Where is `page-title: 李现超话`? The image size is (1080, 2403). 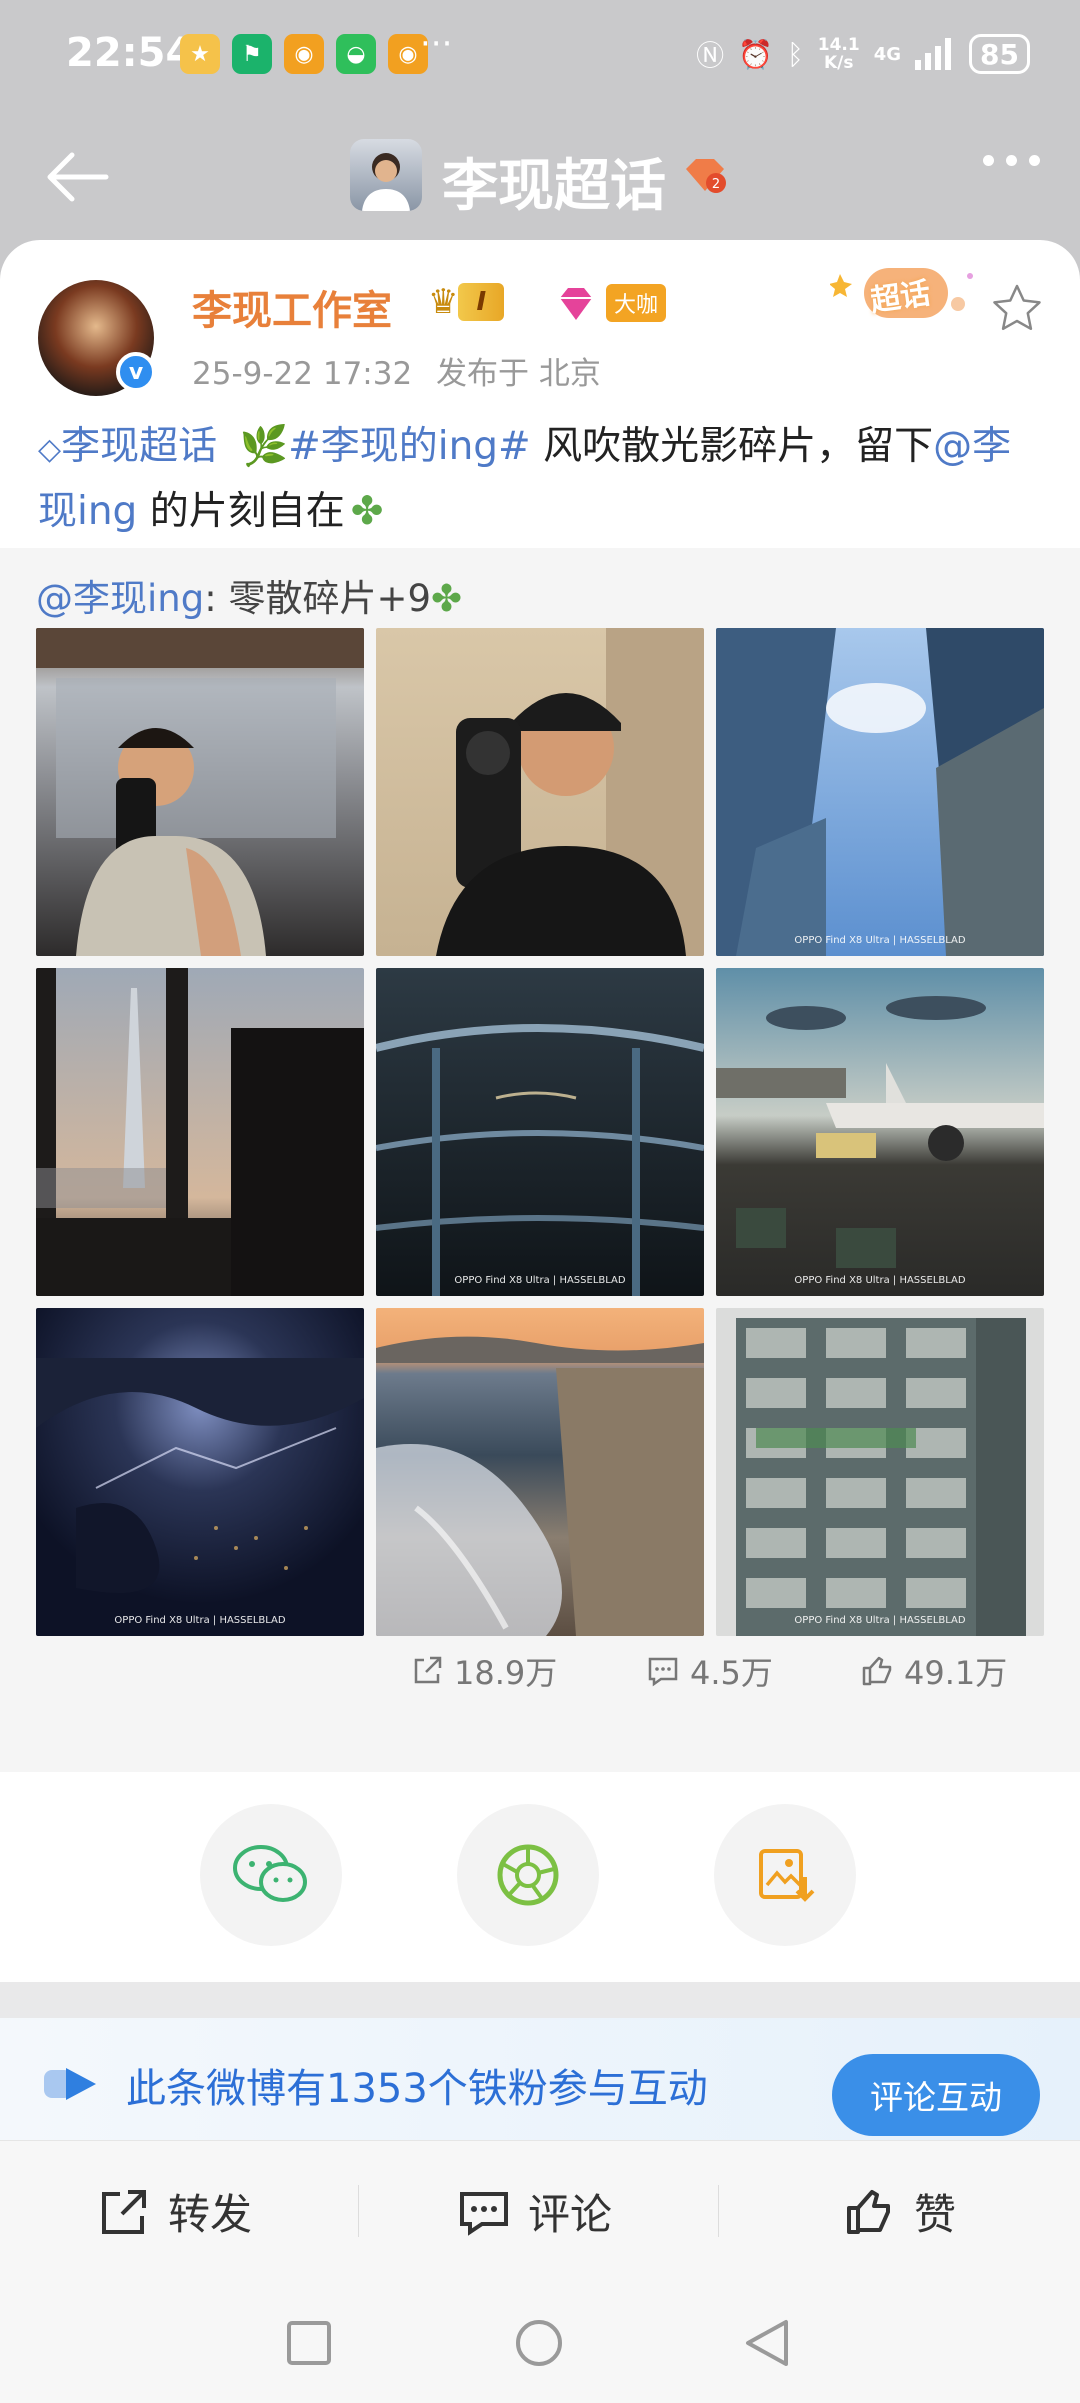 page-title: 李现超话 is located at coordinates (554, 186).